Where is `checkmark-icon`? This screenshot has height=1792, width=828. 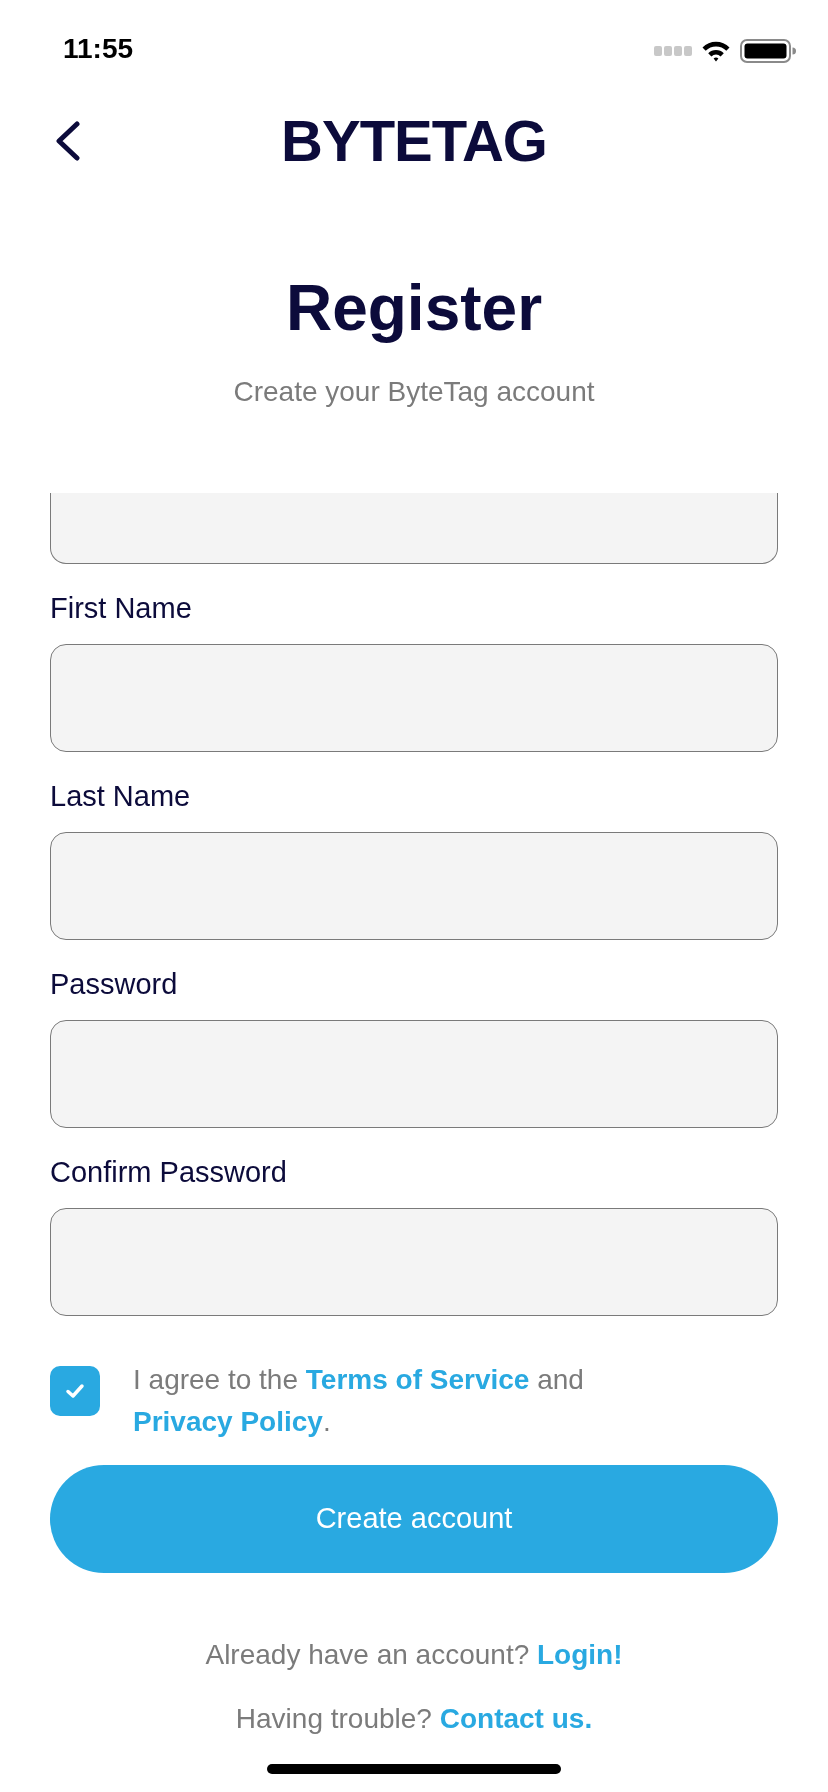 checkmark-icon is located at coordinates (75, 1391).